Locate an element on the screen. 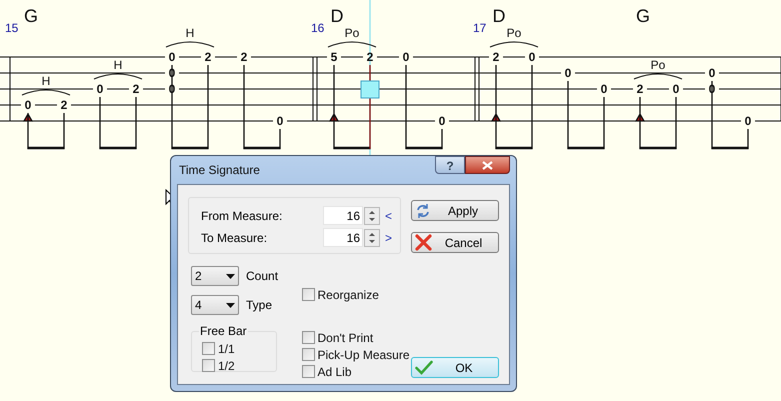 The width and height of the screenshot is (781, 401). measure-number: 16 is located at coordinates (317, 28).